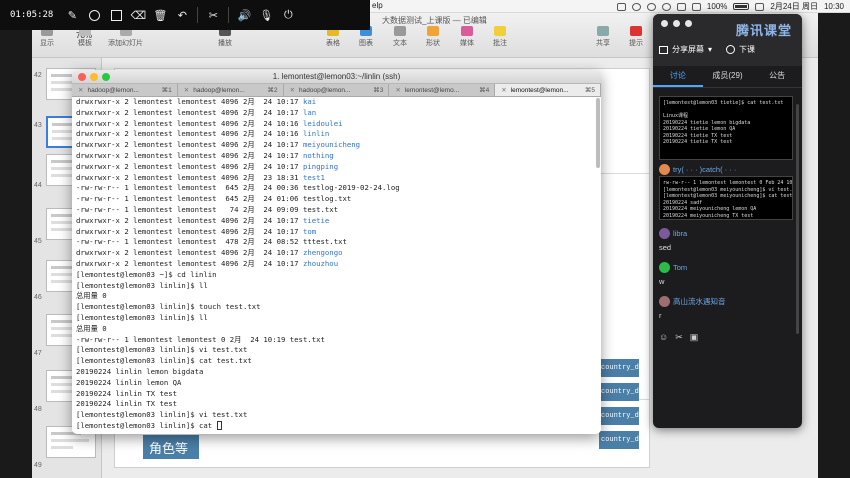  I want to click on help-menu: elp, so click(377, 5).